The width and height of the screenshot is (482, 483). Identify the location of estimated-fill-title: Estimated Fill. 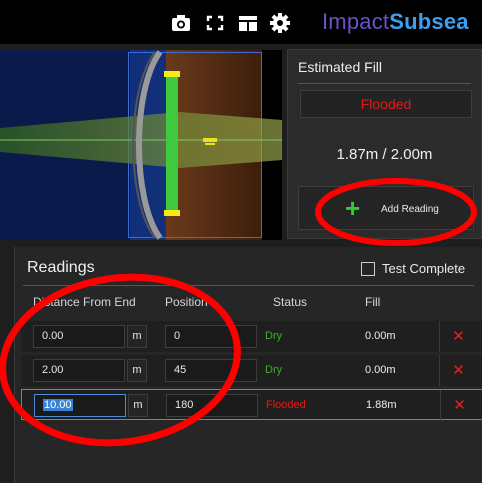
(340, 67).